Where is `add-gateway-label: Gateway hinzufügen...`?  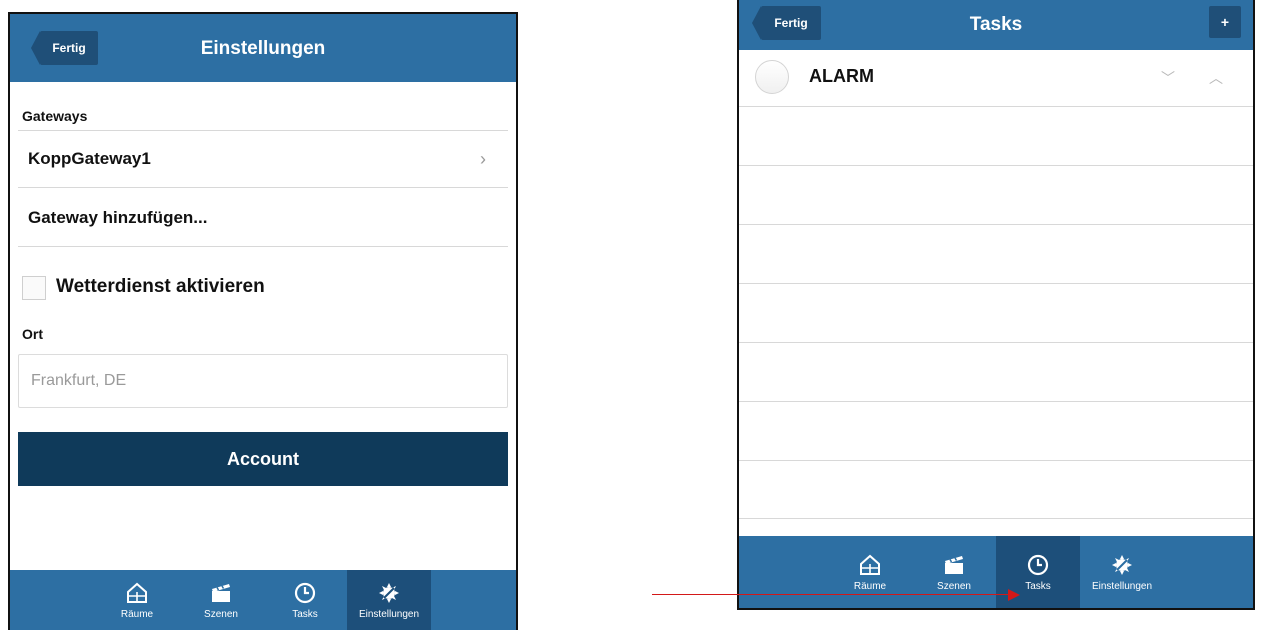 add-gateway-label: Gateway hinzufügen... is located at coordinates (118, 217).